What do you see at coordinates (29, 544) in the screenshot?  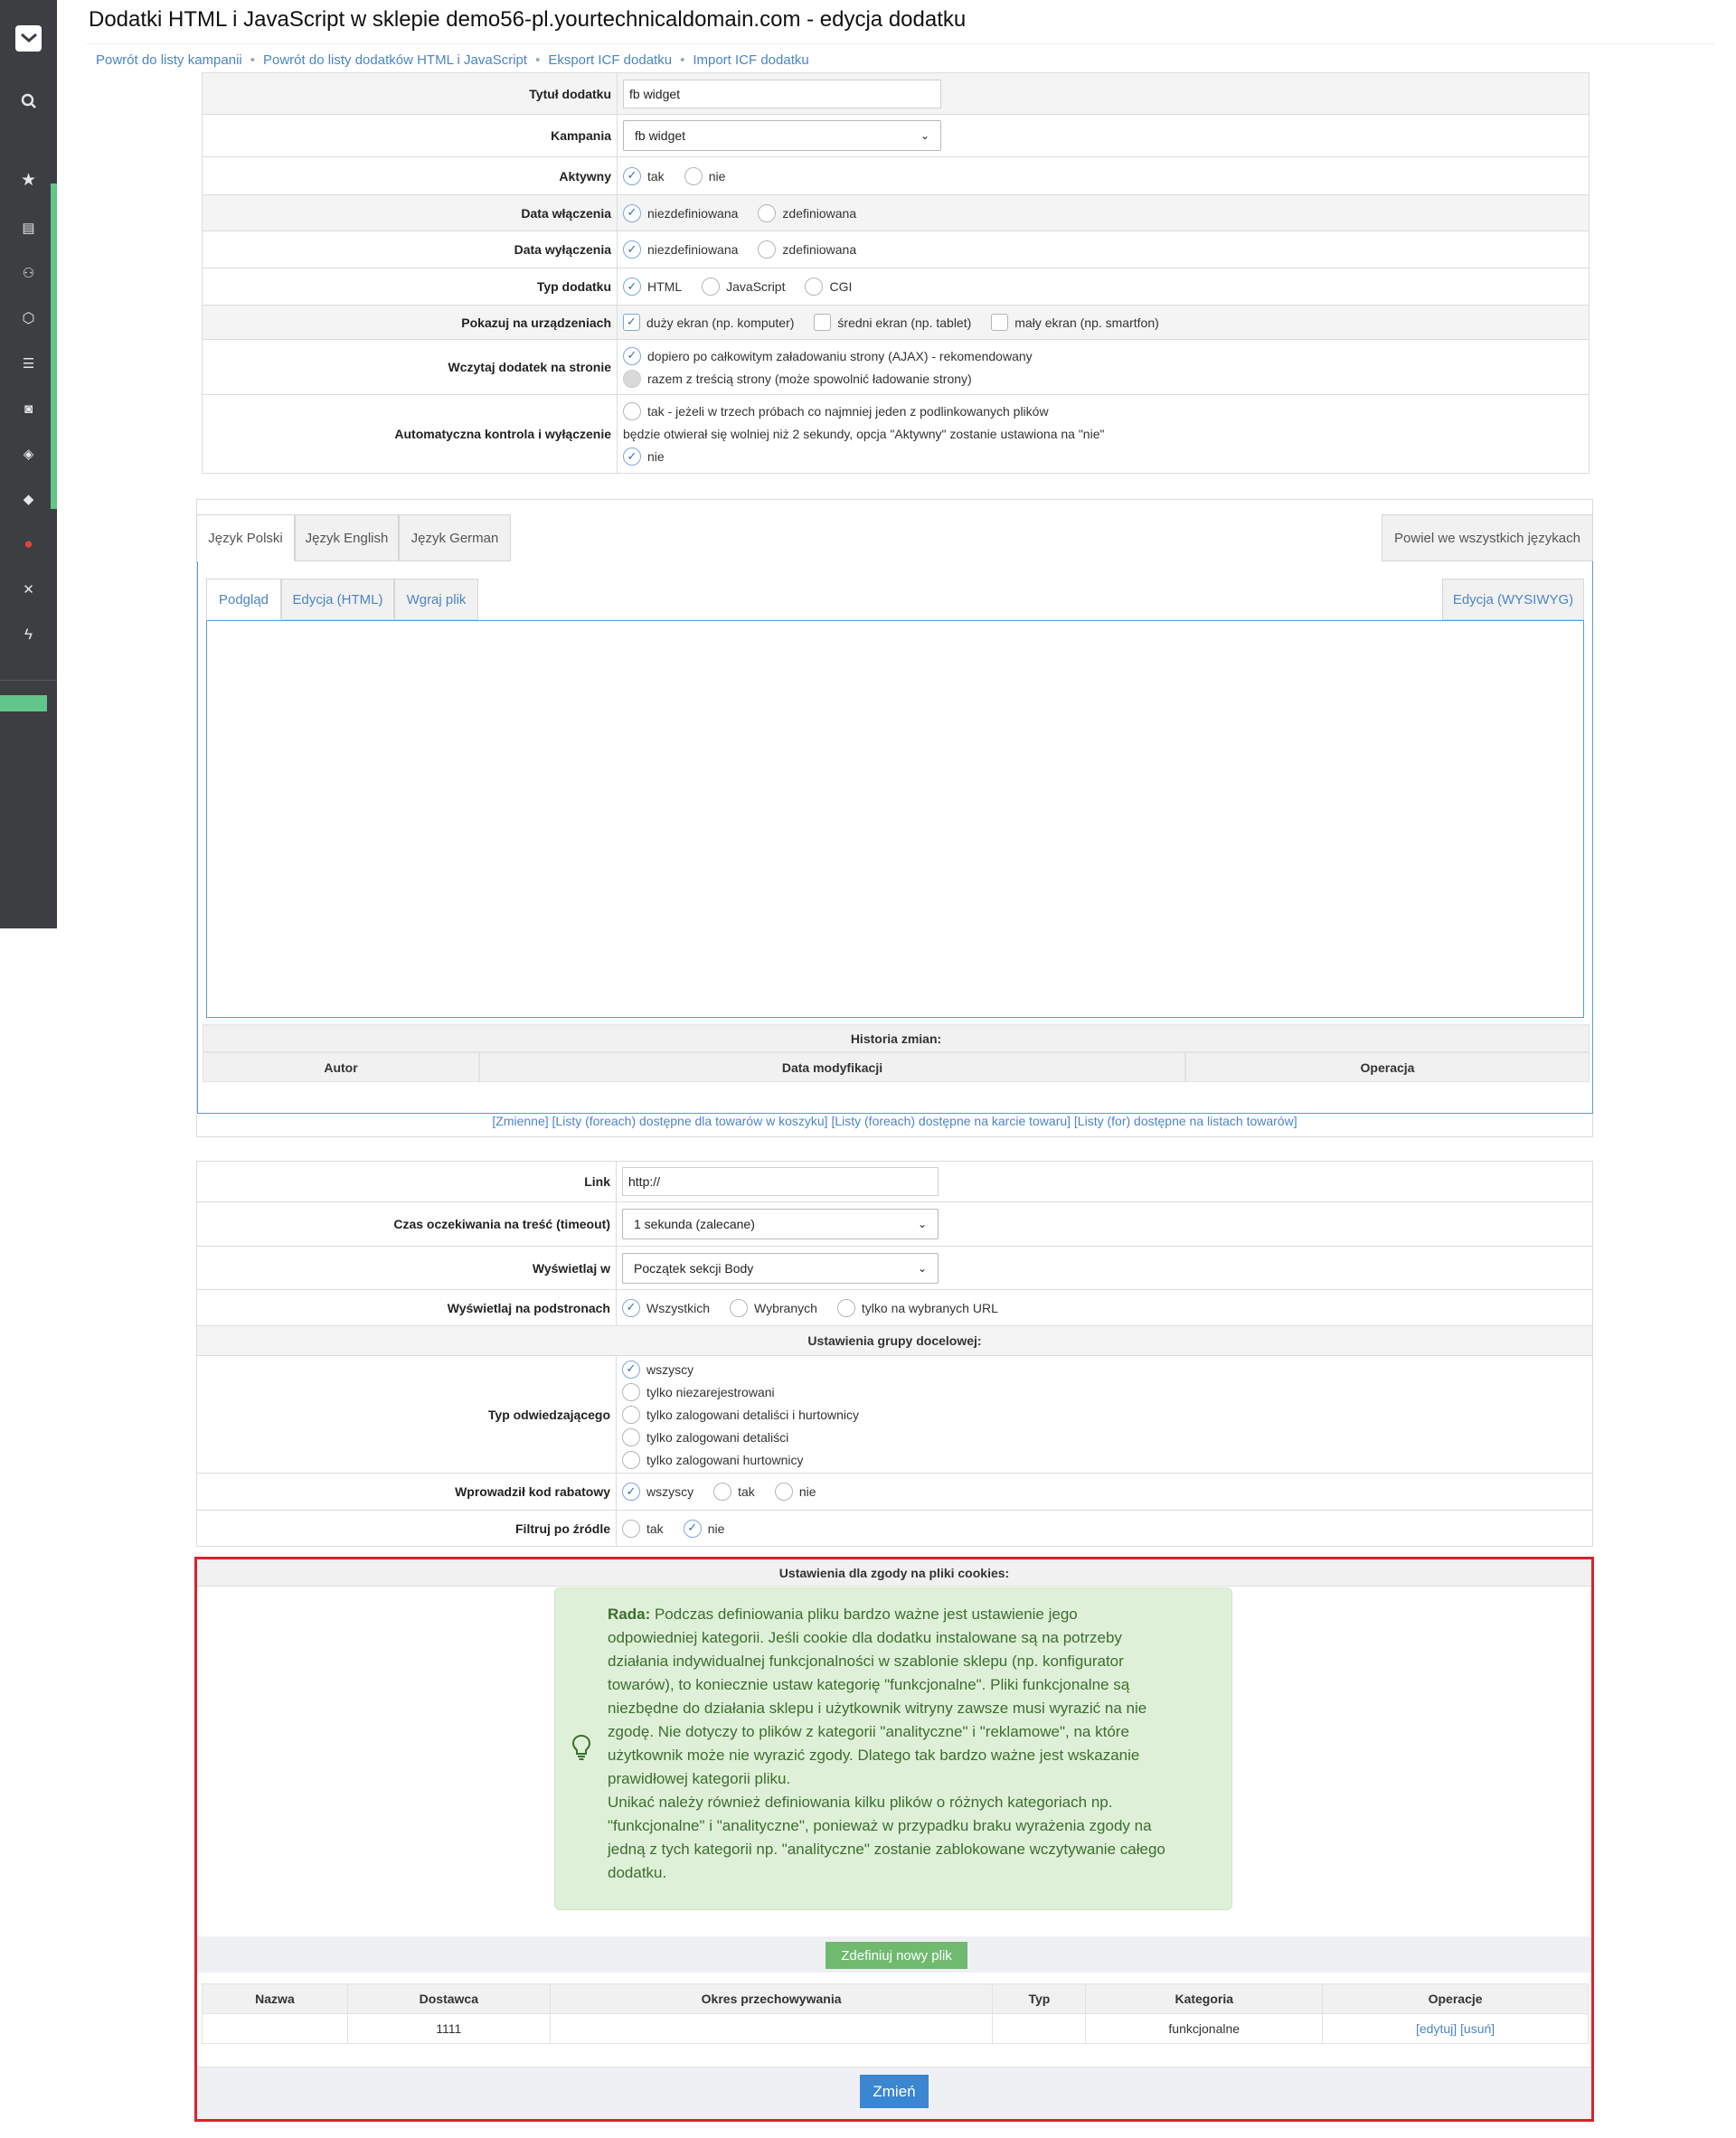 I see `globe-icon: ●` at bounding box center [29, 544].